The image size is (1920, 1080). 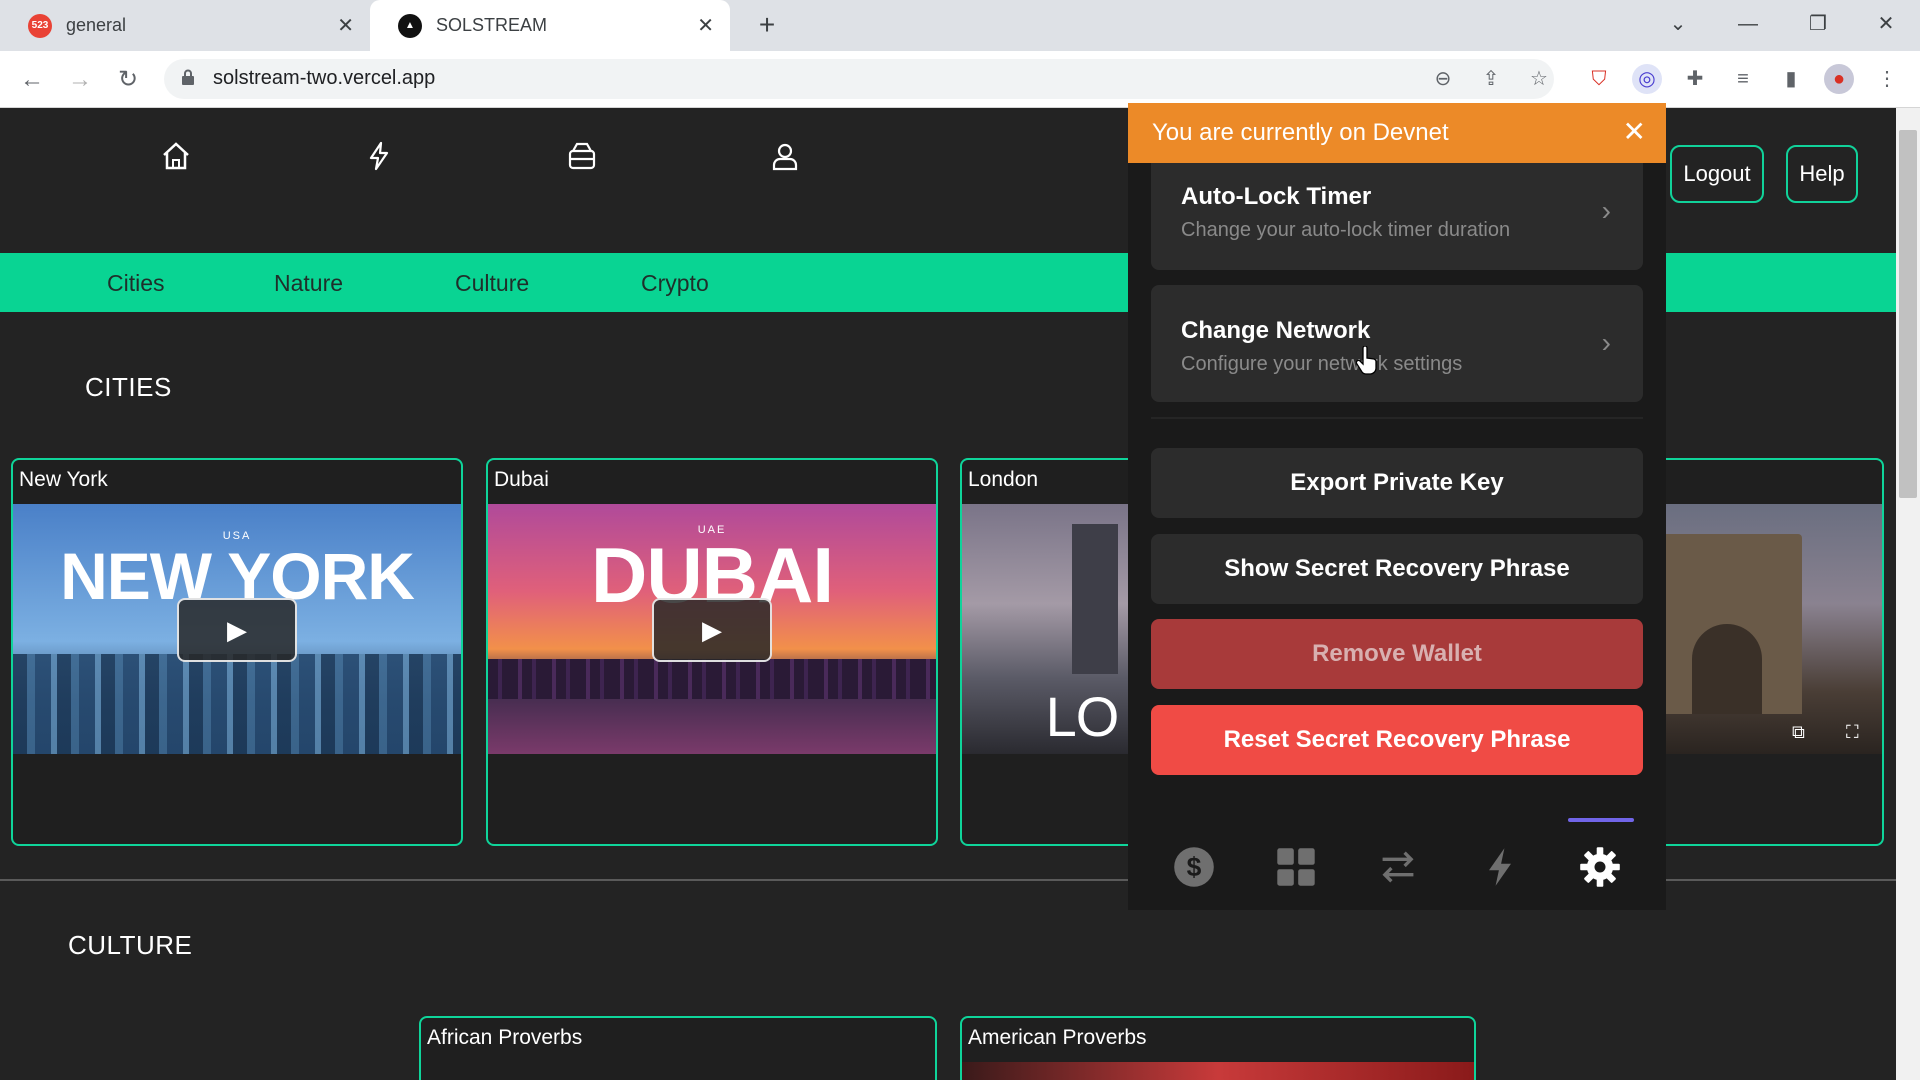 What do you see at coordinates (1322, 364) in the screenshot?
I see `setting-subtitle: Configure your network settings` at bounding box center [1322, 364].